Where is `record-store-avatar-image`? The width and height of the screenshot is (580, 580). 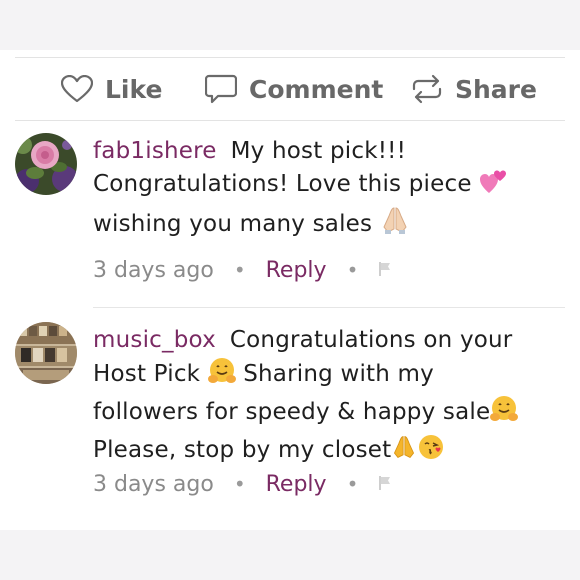
record-store-avatar-image is located at coordinates (46, 353).